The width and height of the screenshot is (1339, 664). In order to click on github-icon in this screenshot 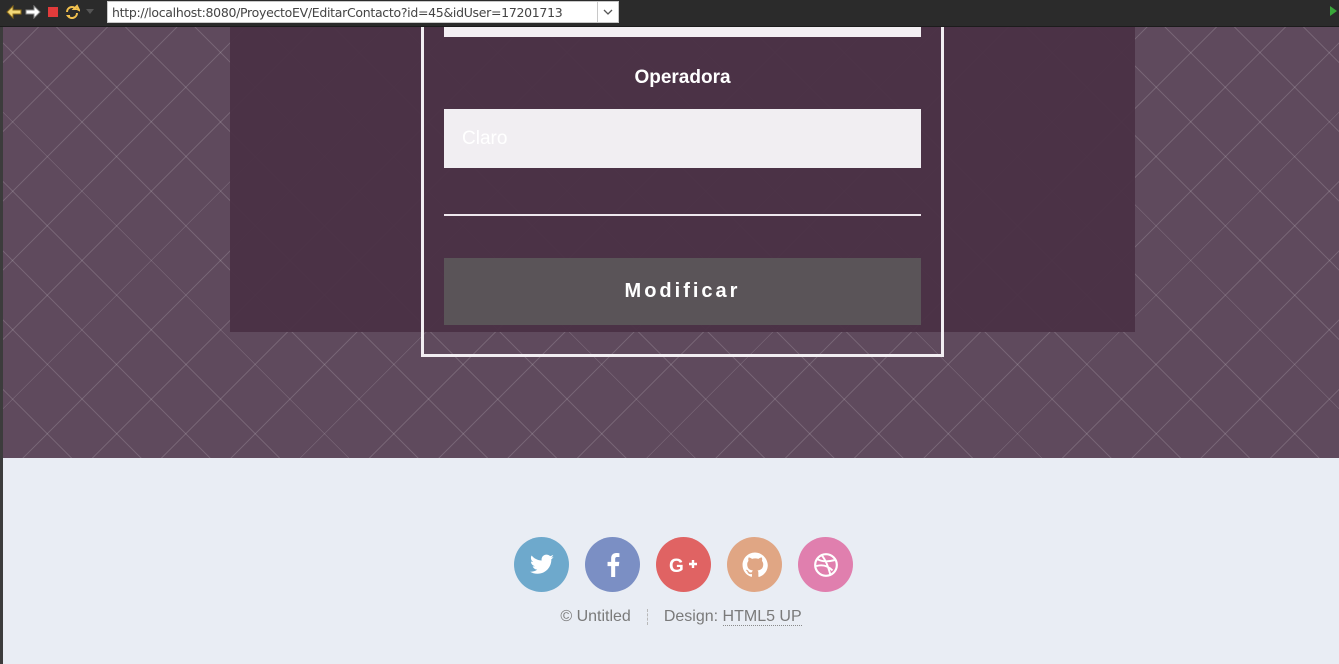, I will do `click(754, 564)`.